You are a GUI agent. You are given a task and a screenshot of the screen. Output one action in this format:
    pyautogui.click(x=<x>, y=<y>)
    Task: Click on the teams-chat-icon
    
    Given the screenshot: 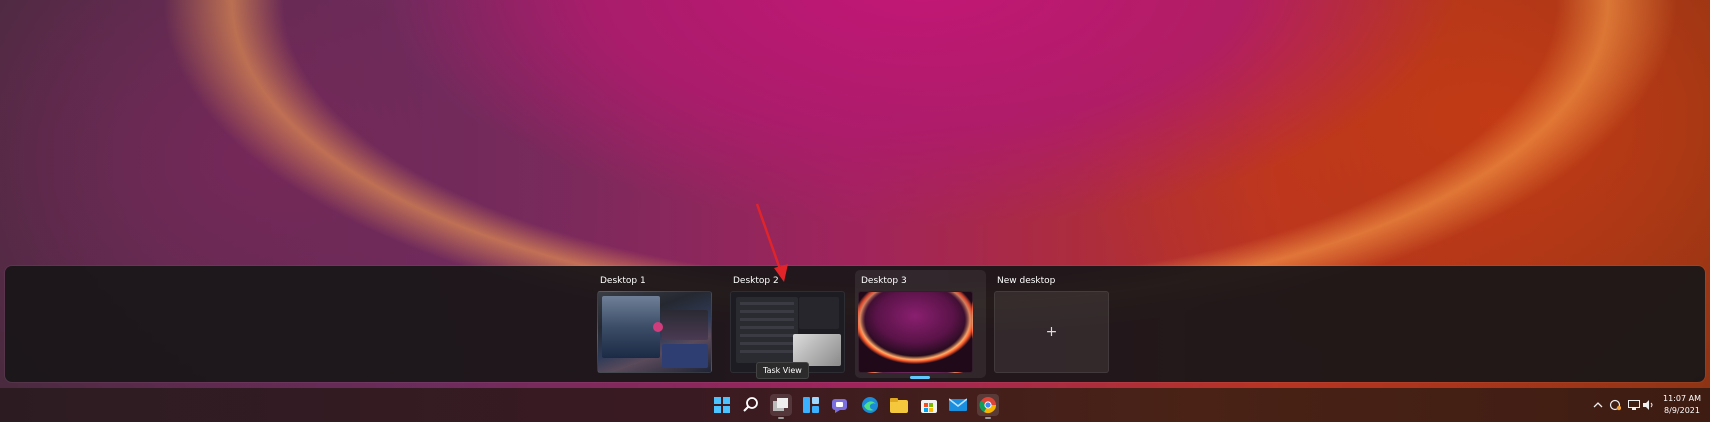 What is the action you would take?
    pyautogui.click(x=840, y=405)
    